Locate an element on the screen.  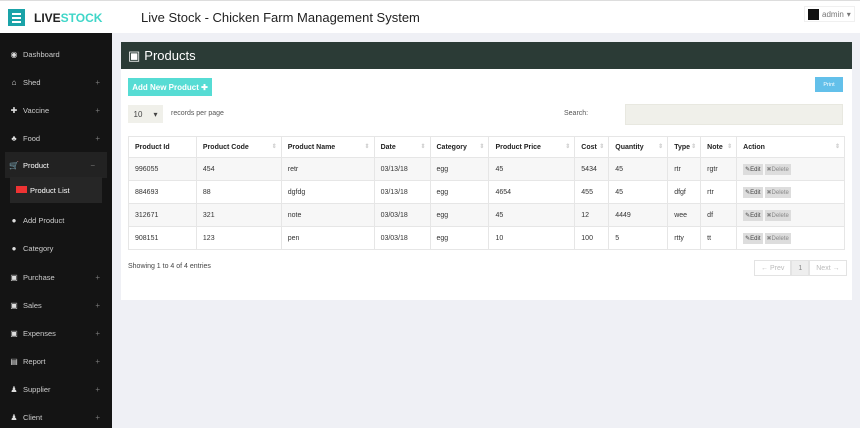
column-header: Product Price ⇕ is located at coordinates (532, 147).